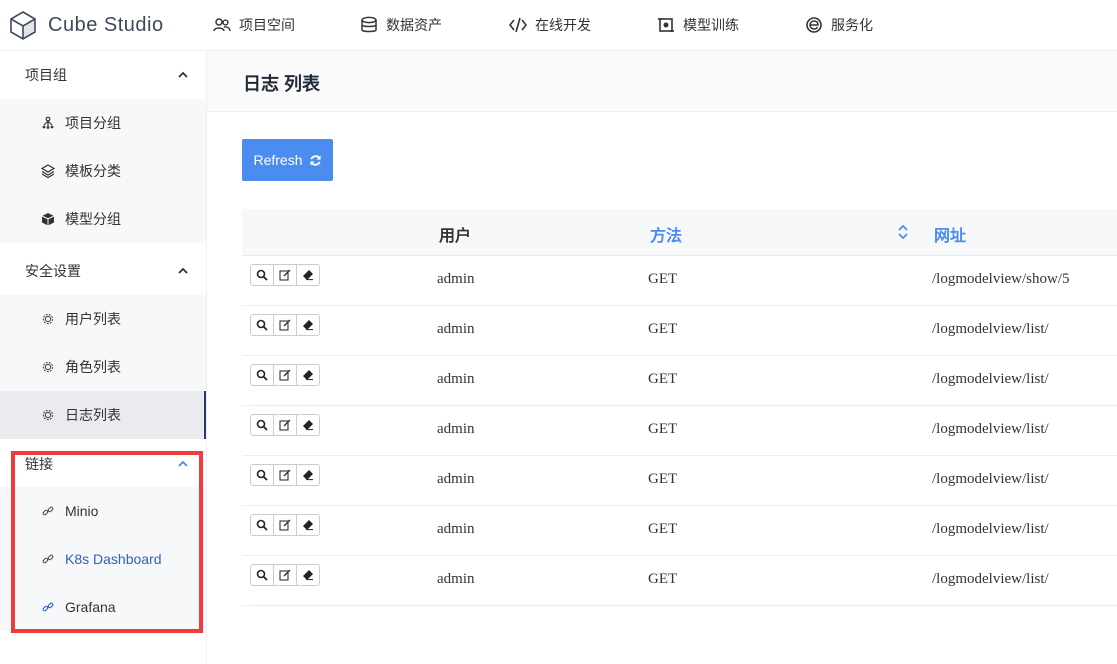 The image size is (1117, 664). What do you see at coordinates (53, 270) in the screenshot?
I see `group-title: 安全设置` at bounding box center [53, 270].